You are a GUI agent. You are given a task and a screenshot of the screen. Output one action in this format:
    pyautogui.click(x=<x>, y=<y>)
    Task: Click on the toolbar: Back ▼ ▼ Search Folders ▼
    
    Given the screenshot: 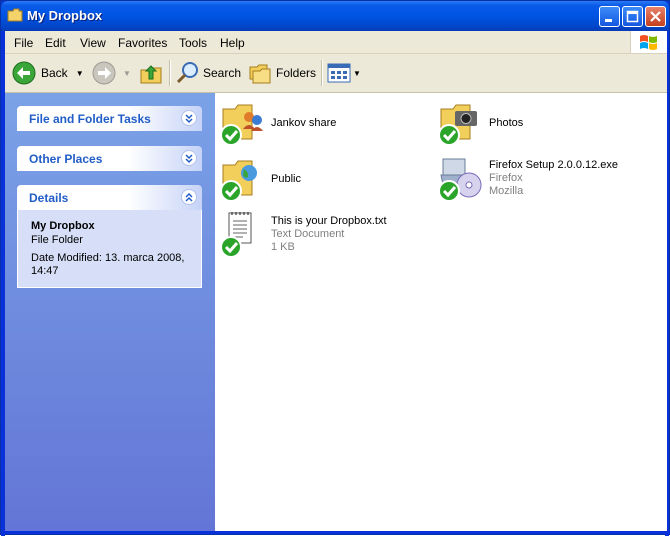 What is the action you would take?
    pyautogui.click(x=336, y=73)
    